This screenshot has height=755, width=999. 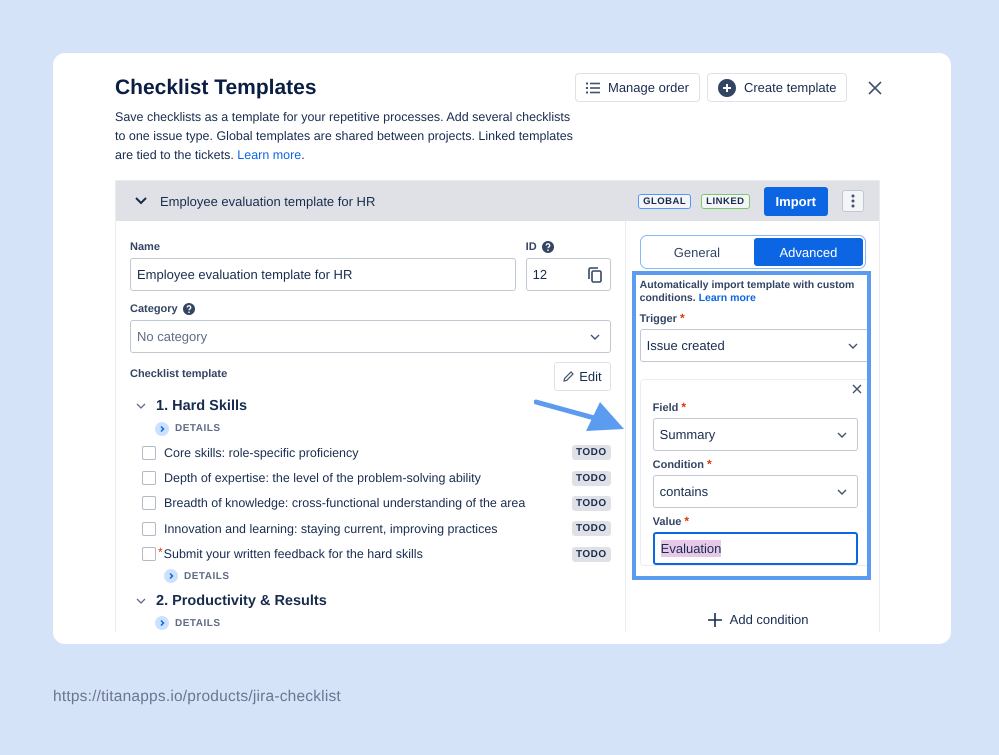 What do you see at coordinates (344, 136) in the screenshot?
I see `description-text: Save checklists as a template for your repetitive processes. Add several checklists to one issue type. Global templates are shared between projects. Linked templates are tied to the tickets. Learn more.` at bounding box center [344, 136].